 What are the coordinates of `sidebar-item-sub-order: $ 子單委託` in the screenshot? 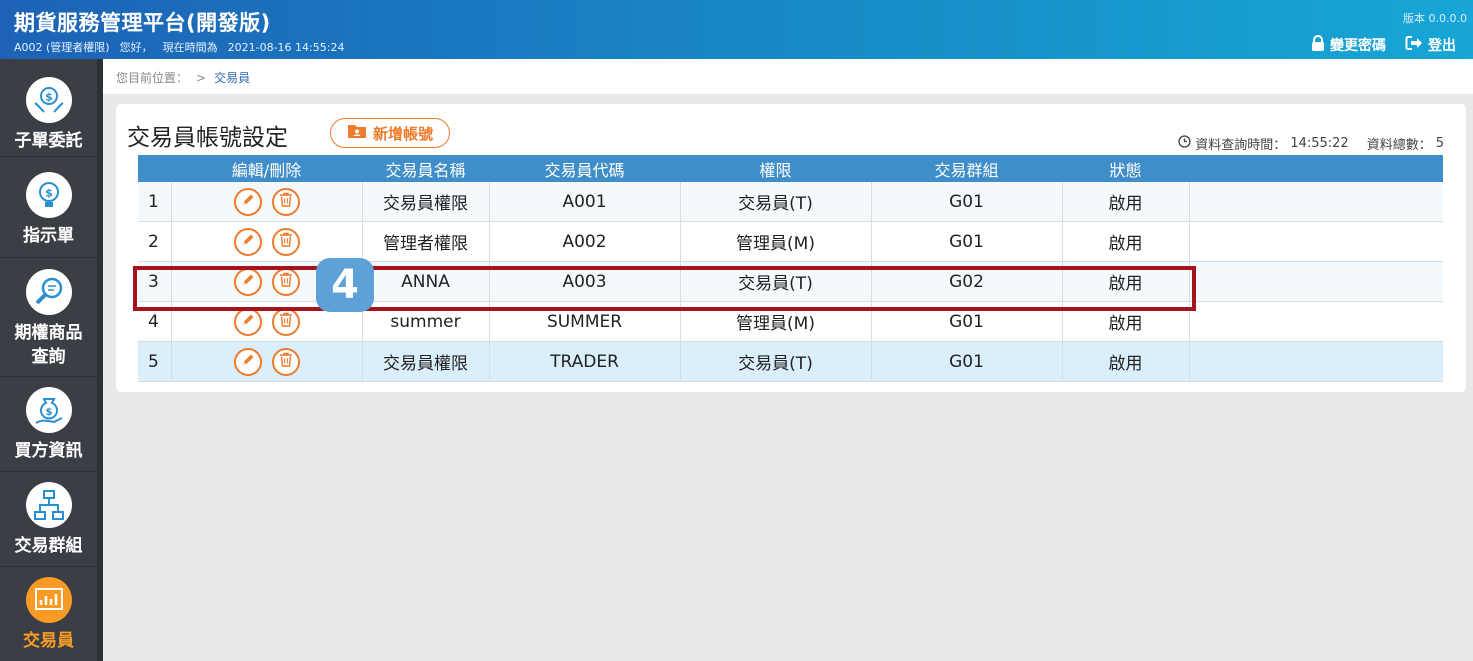 It's located at (48, 117).